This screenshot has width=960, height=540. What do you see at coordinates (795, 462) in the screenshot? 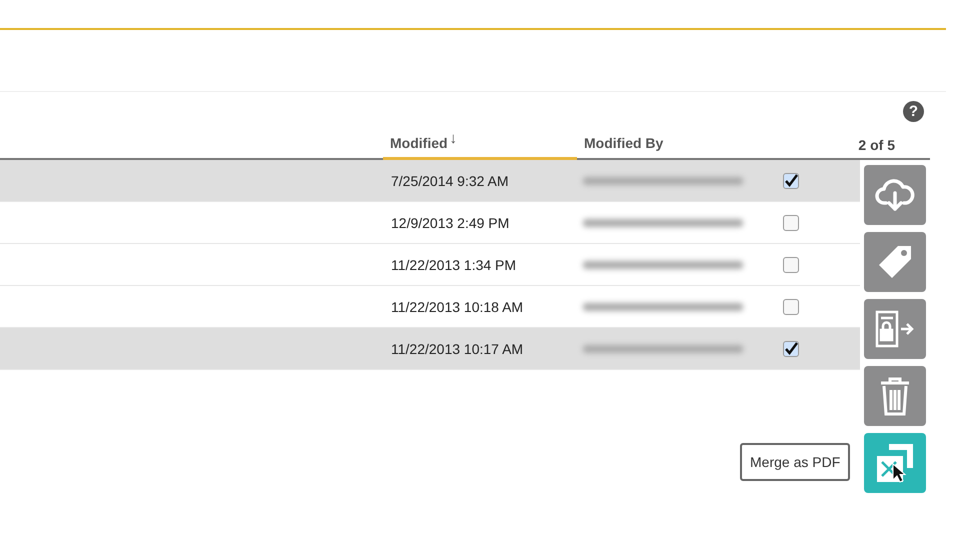
I see `tooltip: Merge as PDF` at bounding box center [795, 462].